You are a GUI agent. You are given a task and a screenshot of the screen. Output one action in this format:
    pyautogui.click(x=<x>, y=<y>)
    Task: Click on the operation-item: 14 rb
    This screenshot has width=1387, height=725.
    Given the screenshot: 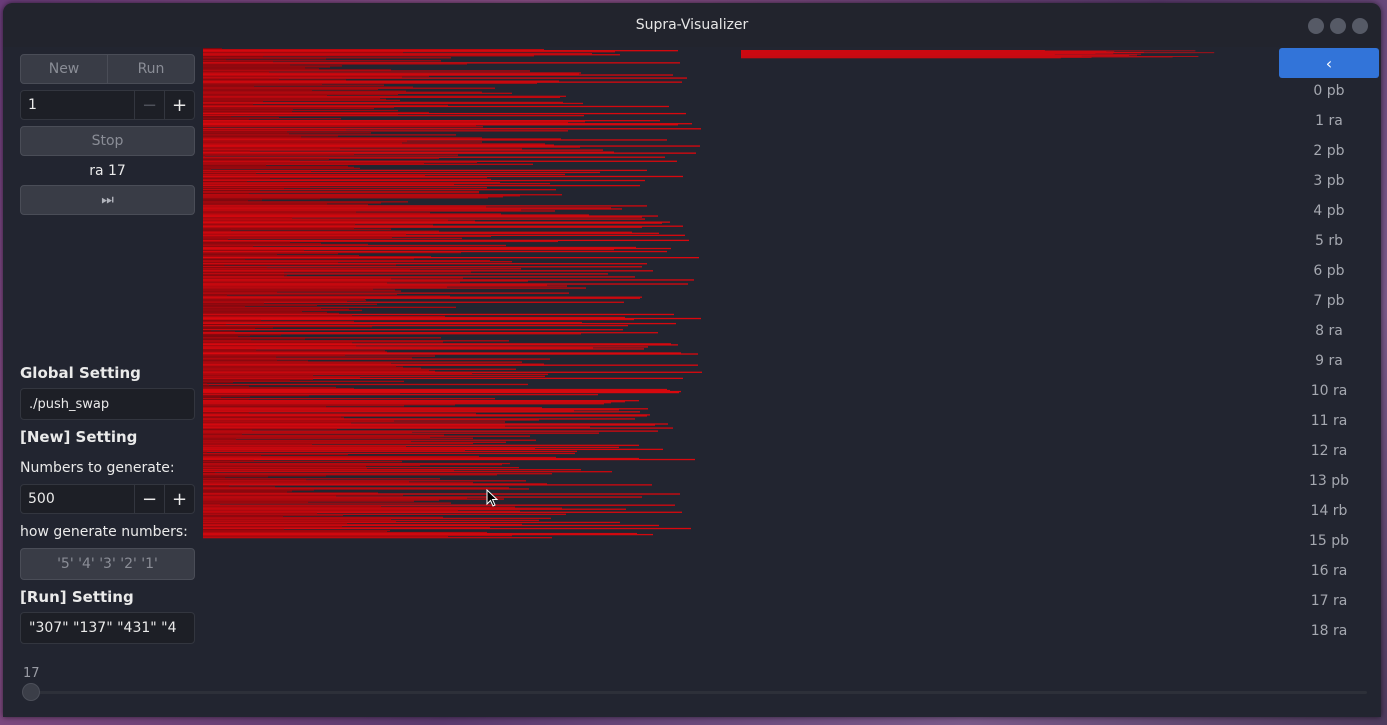 What is the action you would take?
    pyautogui.click(x=1329, y=511)
    